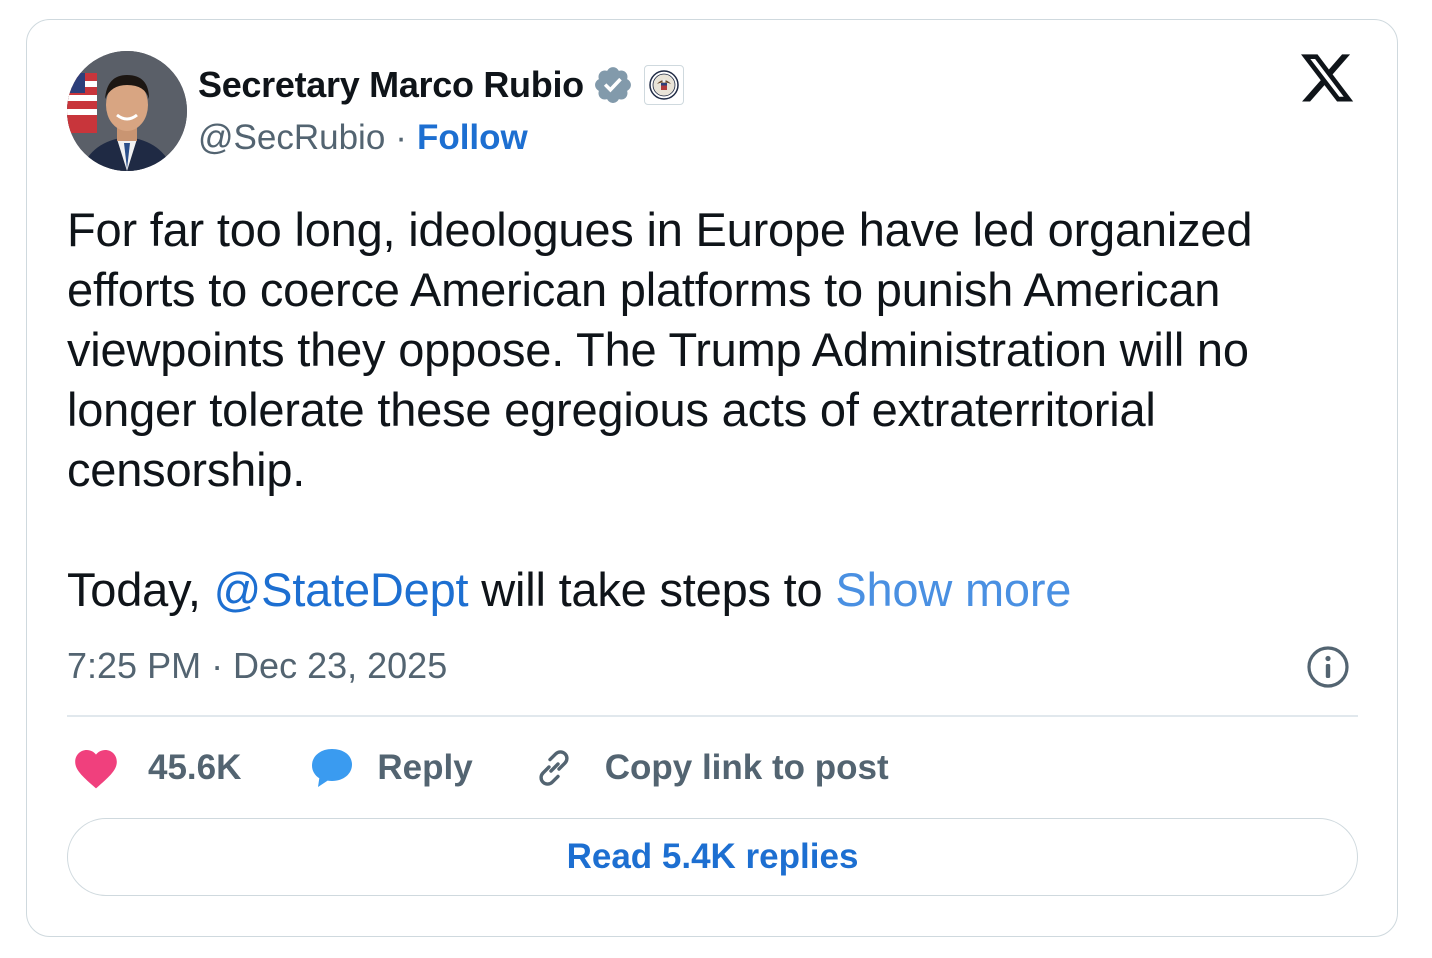 The height and width of the screenshot is (958, 1432). What do you see at coordinates (127, 111) in the screenshot?
I see `avatar` at bounding box center [127, 111].